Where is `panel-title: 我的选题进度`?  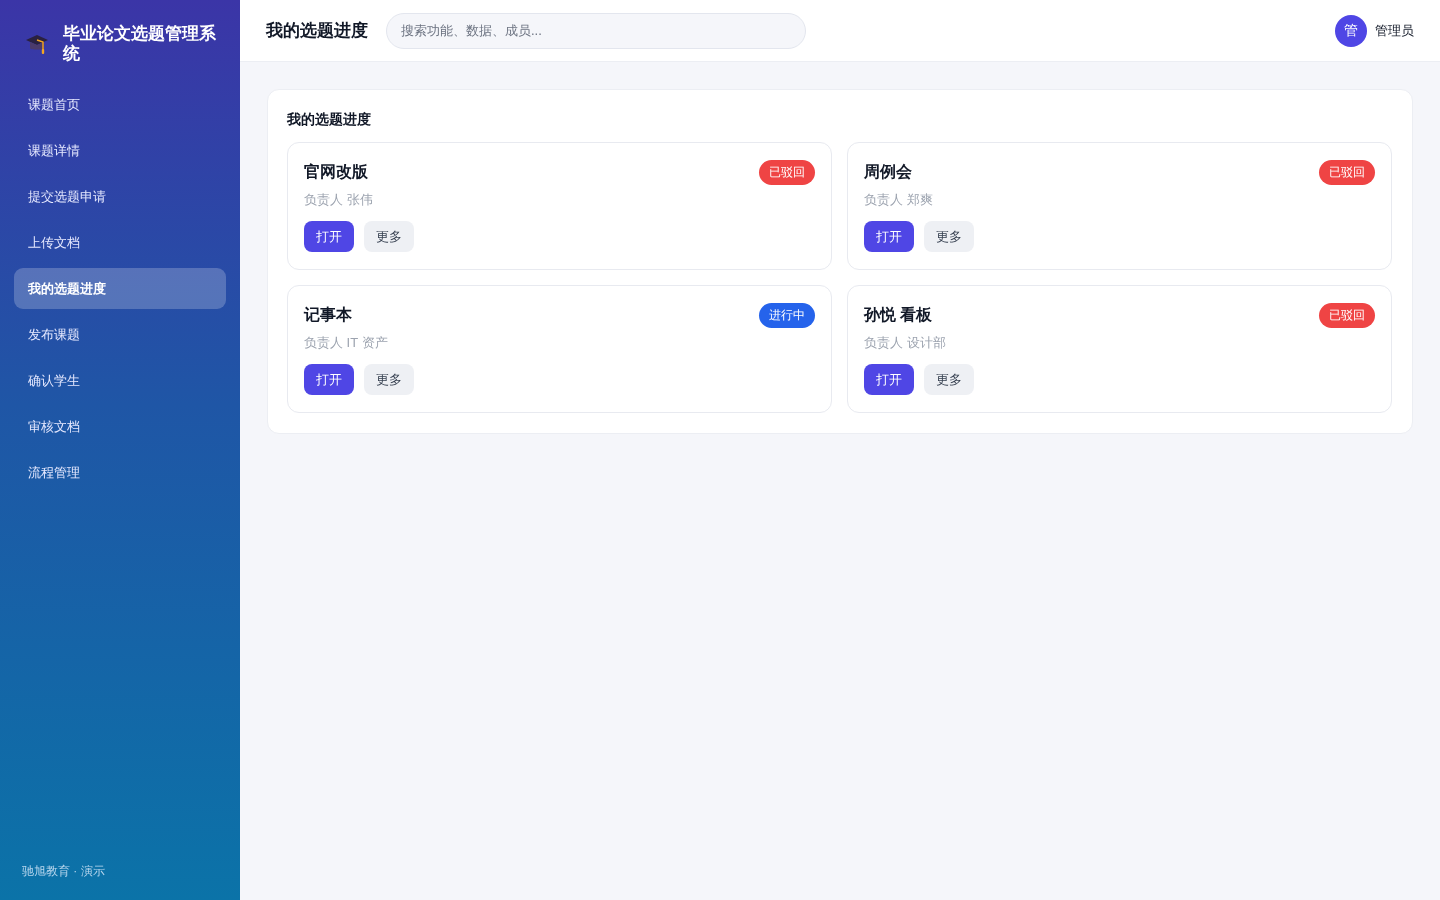 panel-title: 我的选题进度 is located at coordinates (329, 119).